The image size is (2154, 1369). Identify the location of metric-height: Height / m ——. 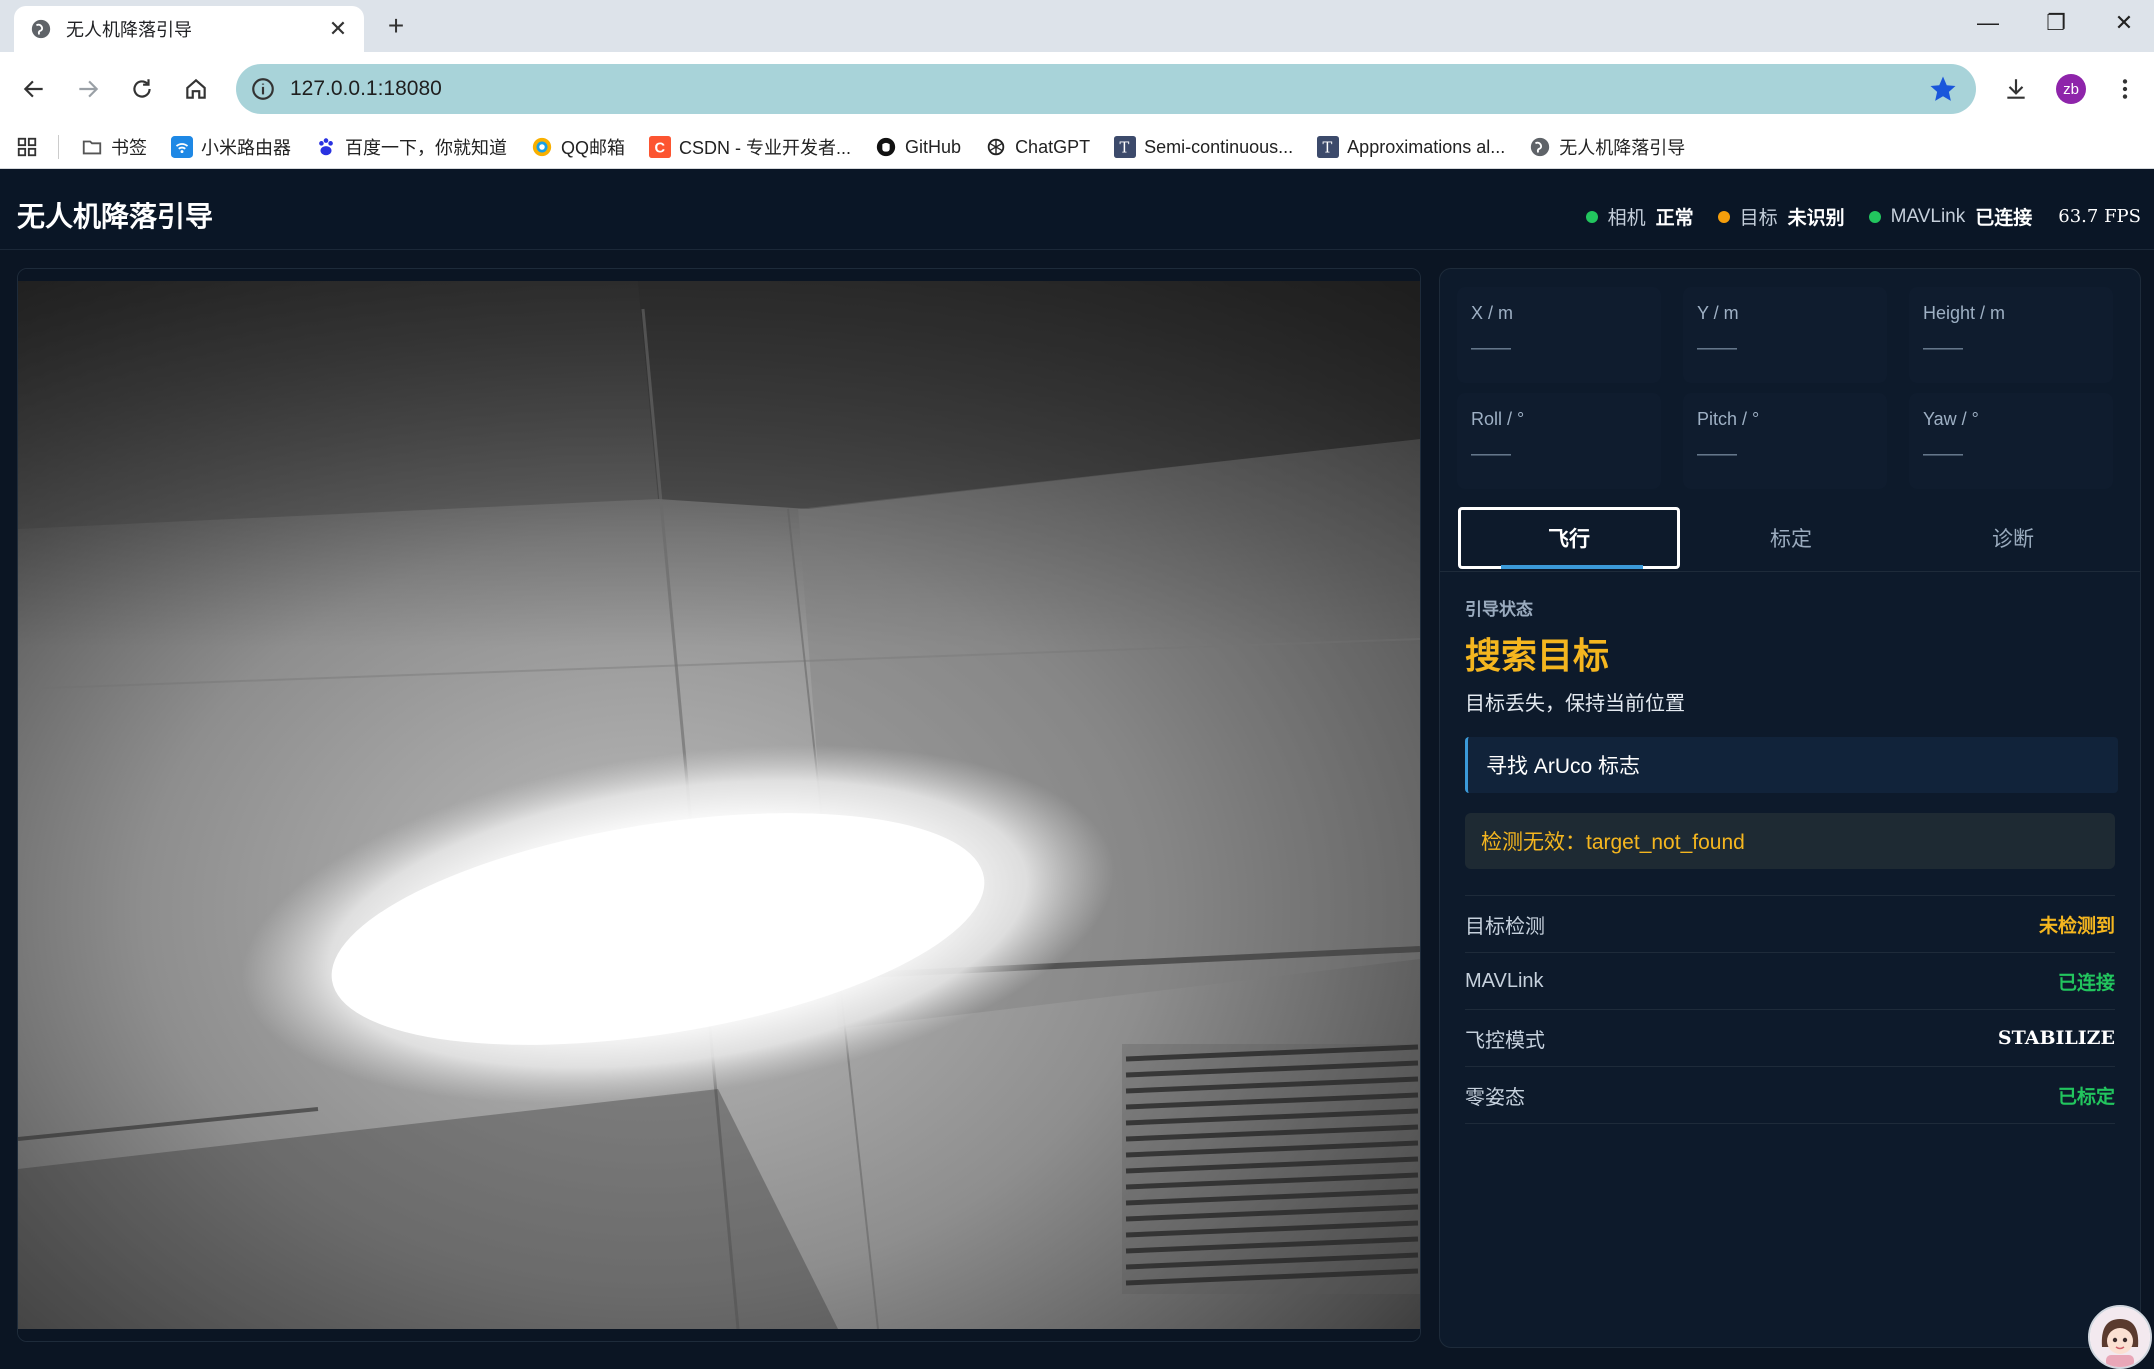
(2011, 335).